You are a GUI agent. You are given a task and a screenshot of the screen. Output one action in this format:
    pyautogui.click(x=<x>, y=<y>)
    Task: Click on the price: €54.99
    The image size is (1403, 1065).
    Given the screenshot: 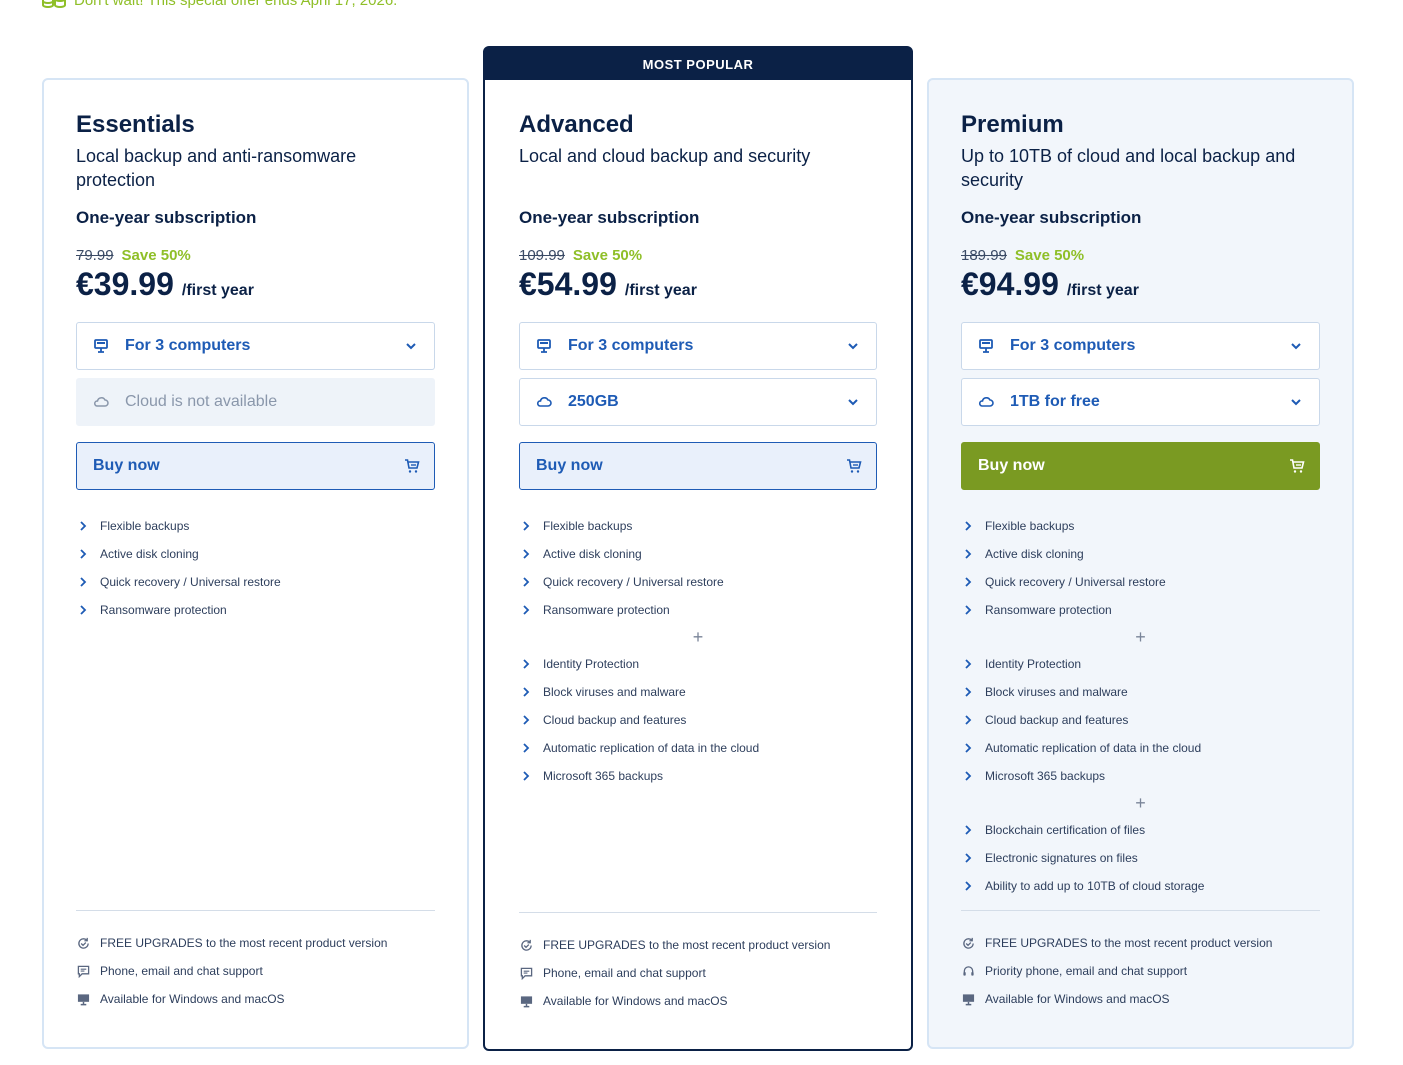 What is the action you would take?
    pyautogui.click(x=568, y=284)
    